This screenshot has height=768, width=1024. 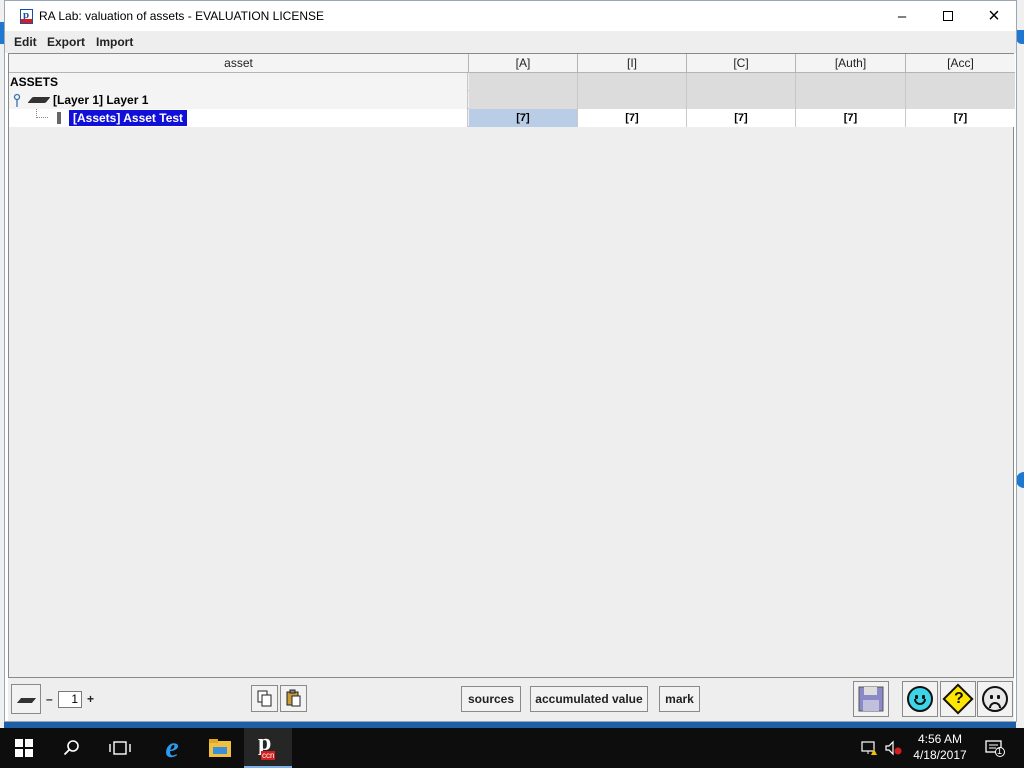 What do you see at coordinates (42, 113) in the screenshot?
I see `tree-connector` at bounding box center [42, 113].